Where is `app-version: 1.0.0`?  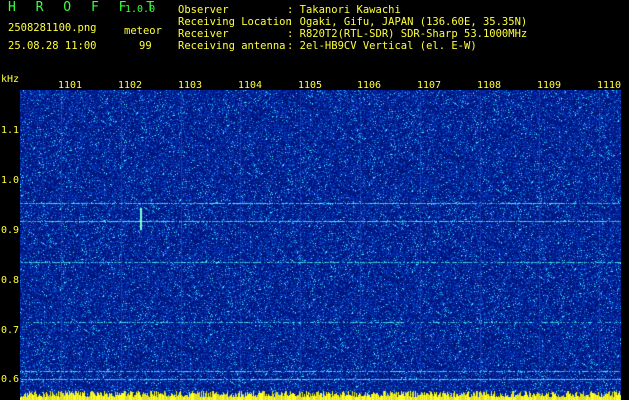 app-version: 1.0.0 is located at coordinates (140, 9).